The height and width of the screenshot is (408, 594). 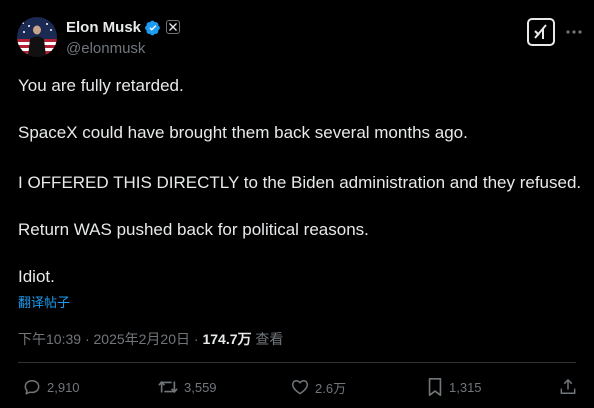 What do you see at coordinates (300, 387) in the screenshot?
I see `heart-icon` at bounding box center [300, 387].